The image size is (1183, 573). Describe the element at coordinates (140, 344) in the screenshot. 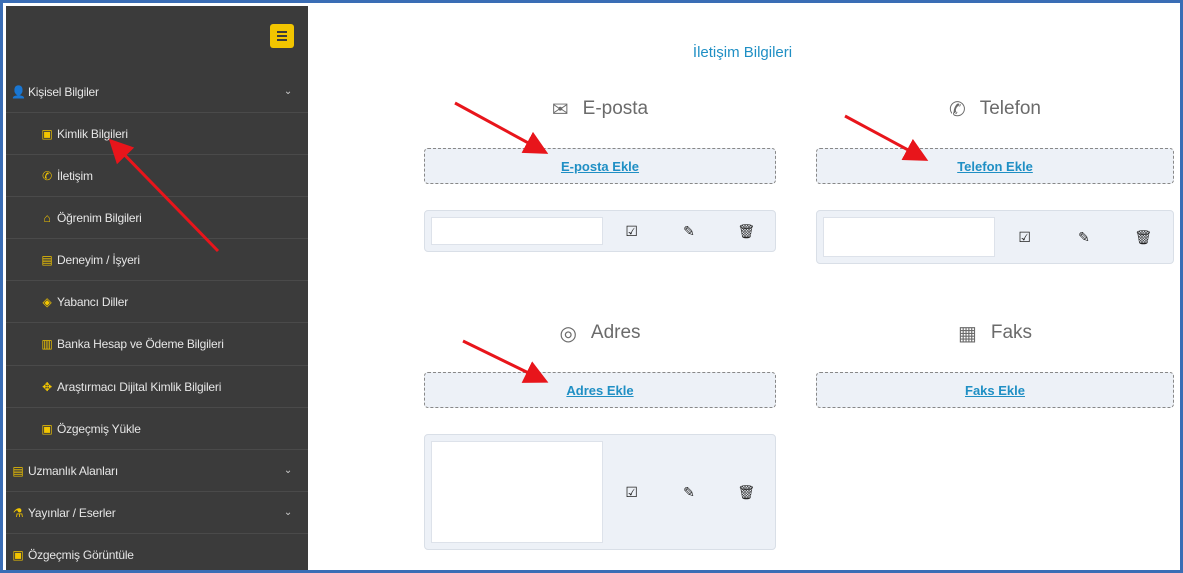

I see `sidebar-item-label: Banka Hesap ve Ödeme Bilgileri` at that location.